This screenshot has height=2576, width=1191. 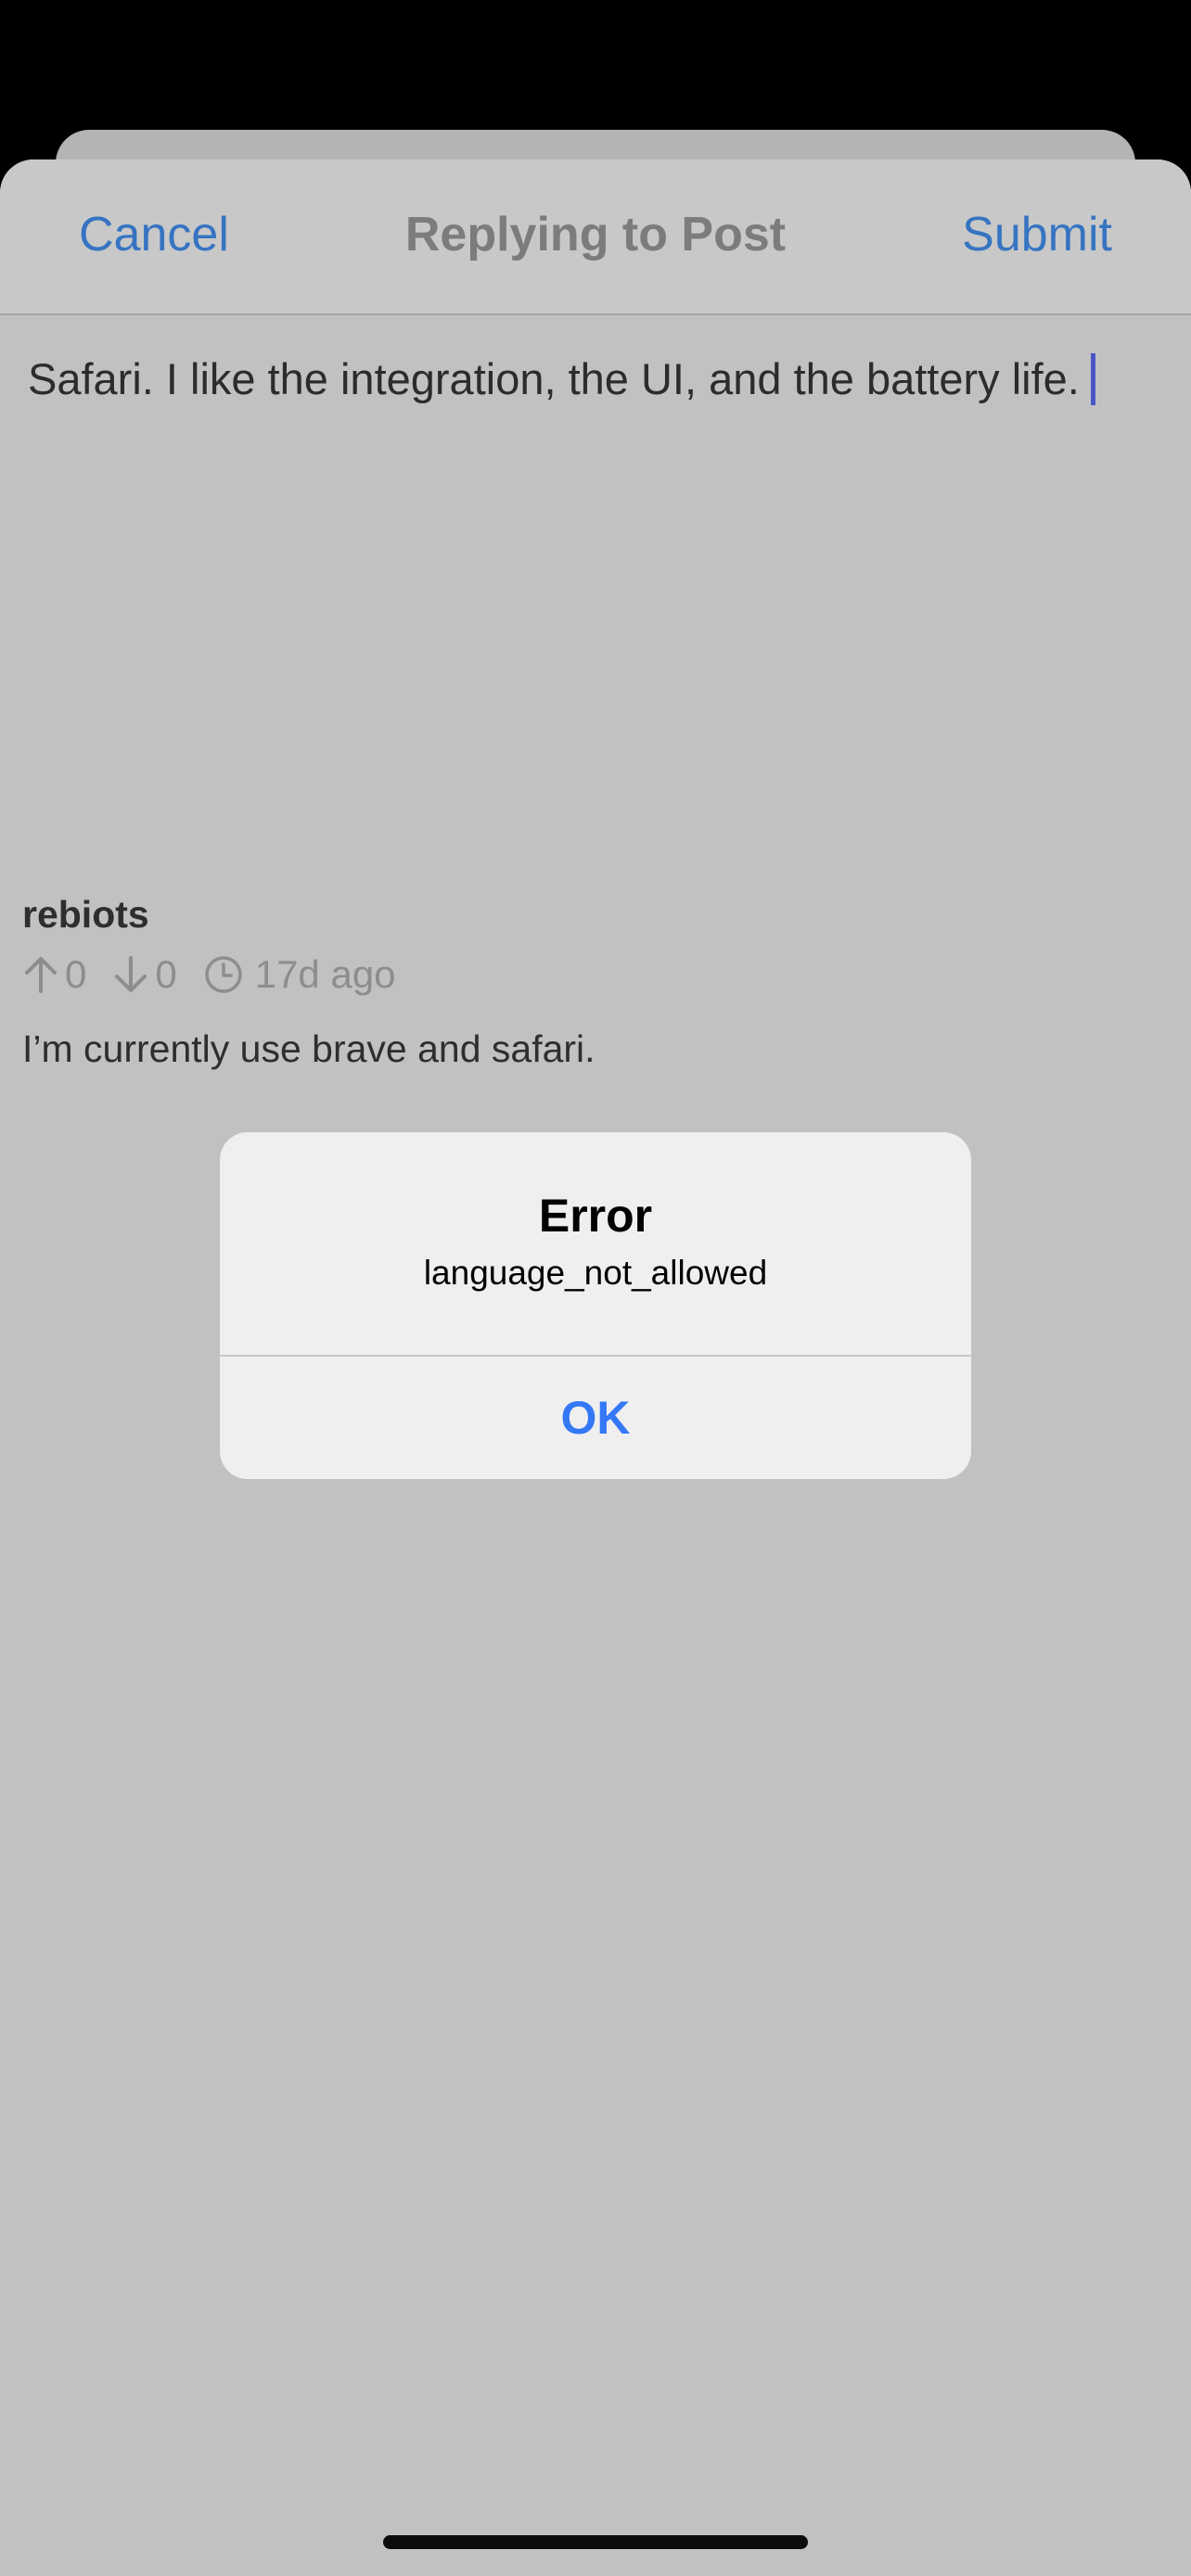 What do you see at coordinates (595, 237) in the screenshot?
I see `navigation-bar: Cancel Replying to Post Submit` at bounding box center [595, 237].